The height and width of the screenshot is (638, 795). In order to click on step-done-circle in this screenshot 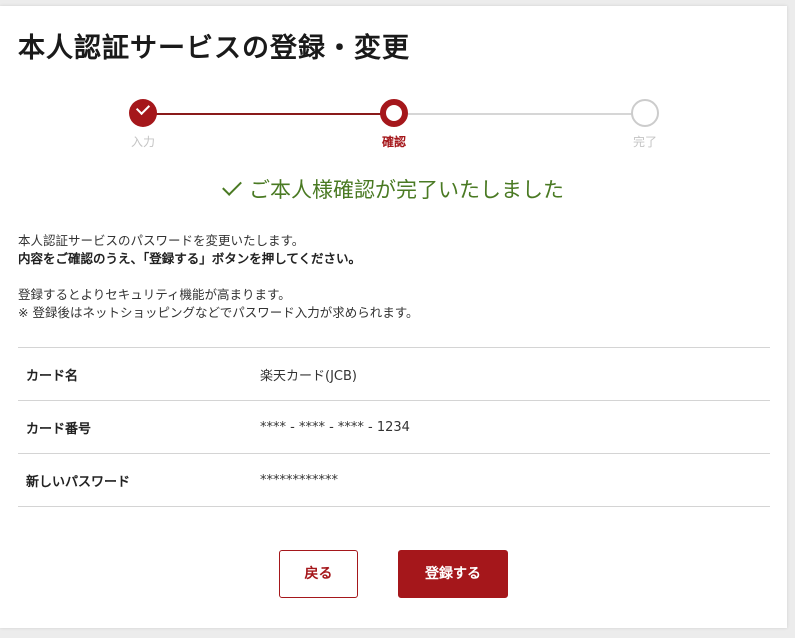, I will do `click(143, 113)`.